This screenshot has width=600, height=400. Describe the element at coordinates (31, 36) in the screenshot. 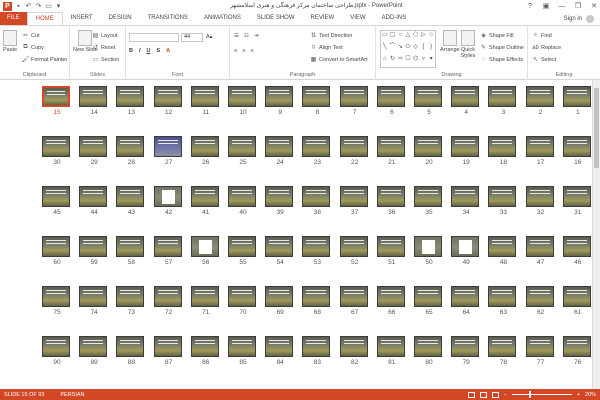

I see `cut-button: ✂ Cut` at that location.